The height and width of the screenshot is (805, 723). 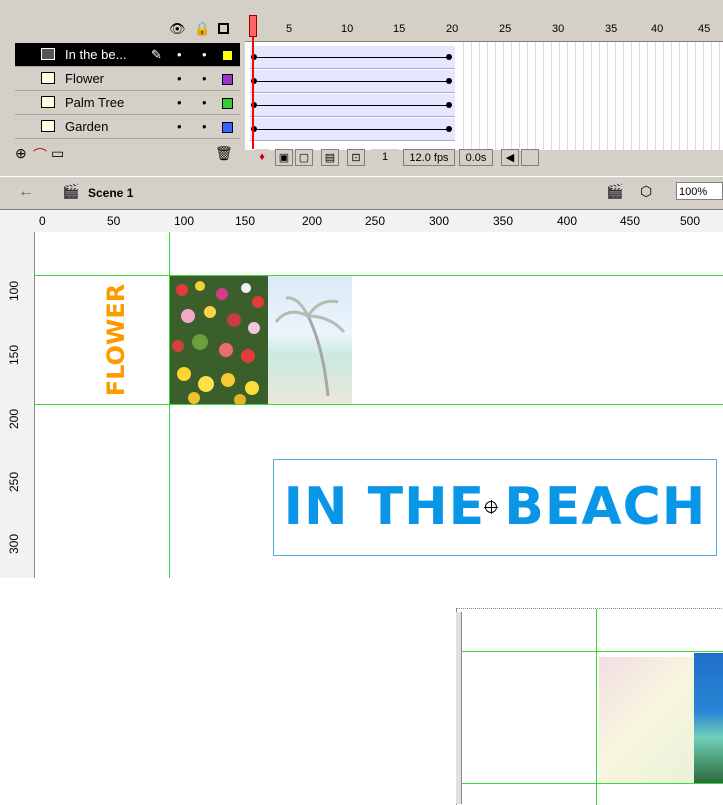 I want to click on add-layer-icon: ⊕, so click(x=21, y=153).